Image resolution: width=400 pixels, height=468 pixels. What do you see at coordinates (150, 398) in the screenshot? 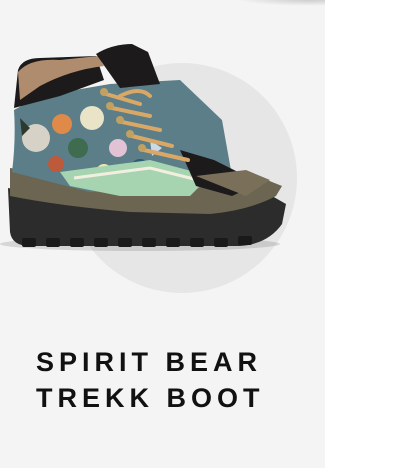
I see `title-line-2: TREKK BOOT` at bounding box center [150, 398].